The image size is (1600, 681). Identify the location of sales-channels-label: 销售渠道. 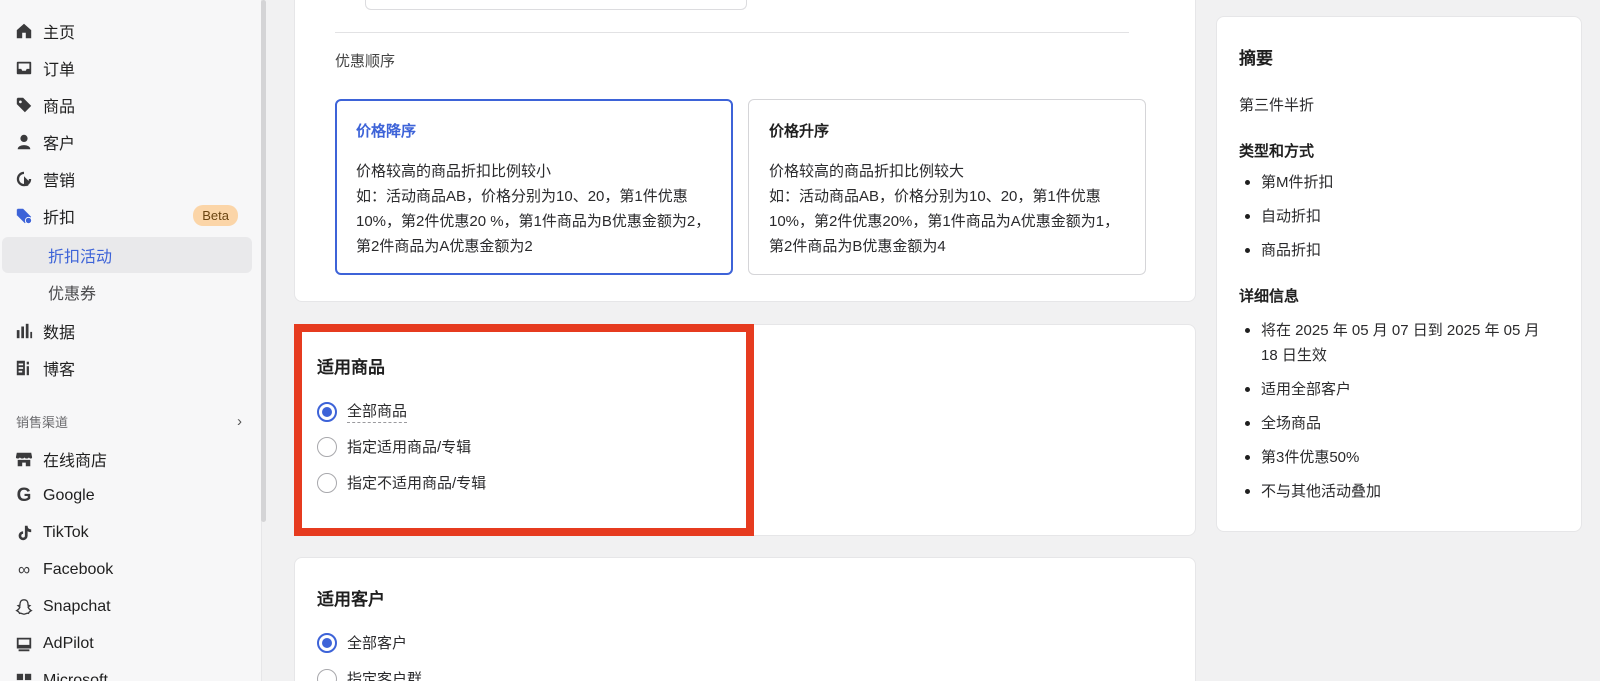
(42, 422).